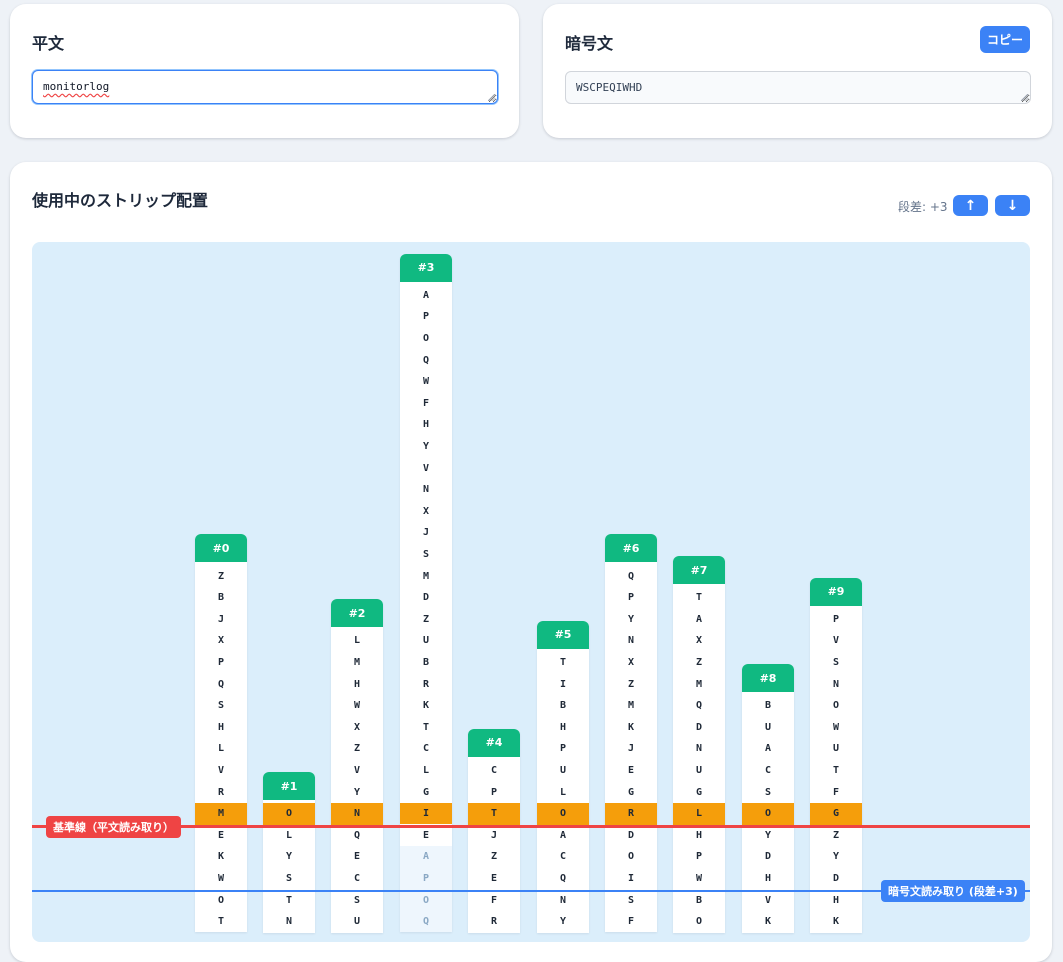 This screenshot has width=1063, height=962. I want to click on strip-4: #4 C P T J Z E F R, so click(494, 830).